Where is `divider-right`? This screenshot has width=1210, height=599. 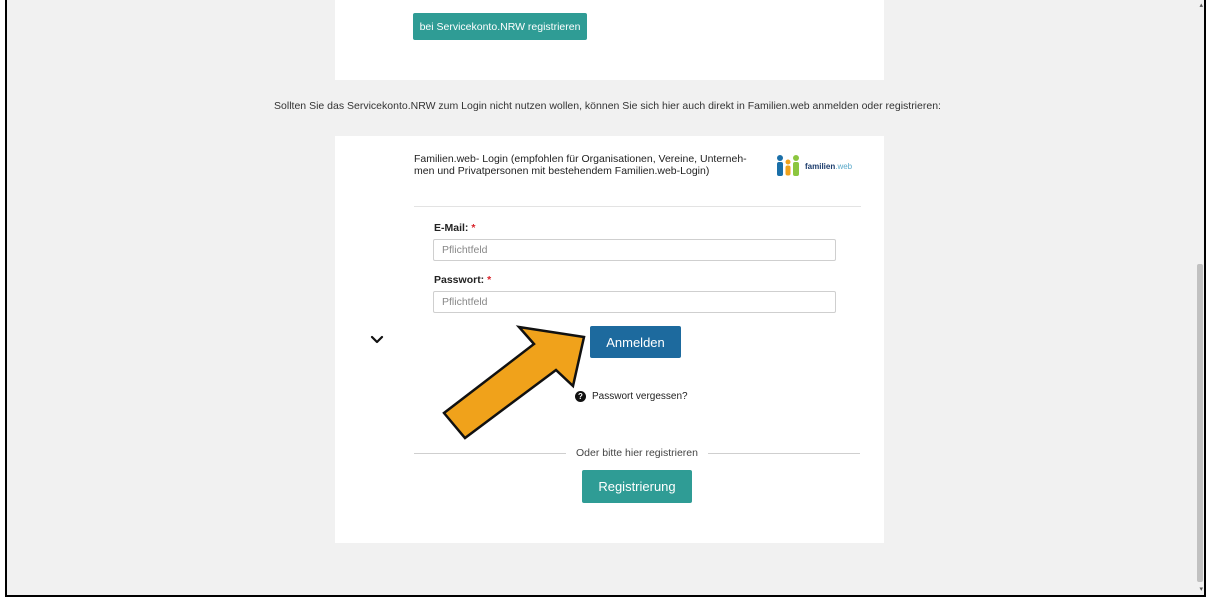 divider-right is located at coordinates (784, 453).